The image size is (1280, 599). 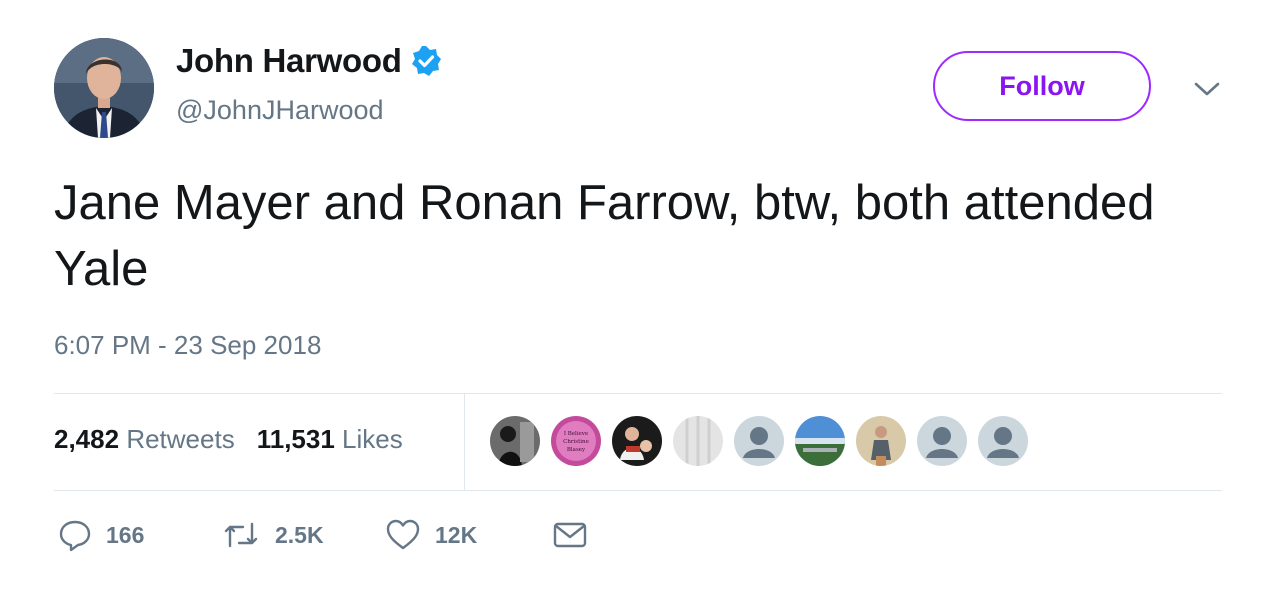 I want to click on like-count: 12K, so click(x=456, y=534).